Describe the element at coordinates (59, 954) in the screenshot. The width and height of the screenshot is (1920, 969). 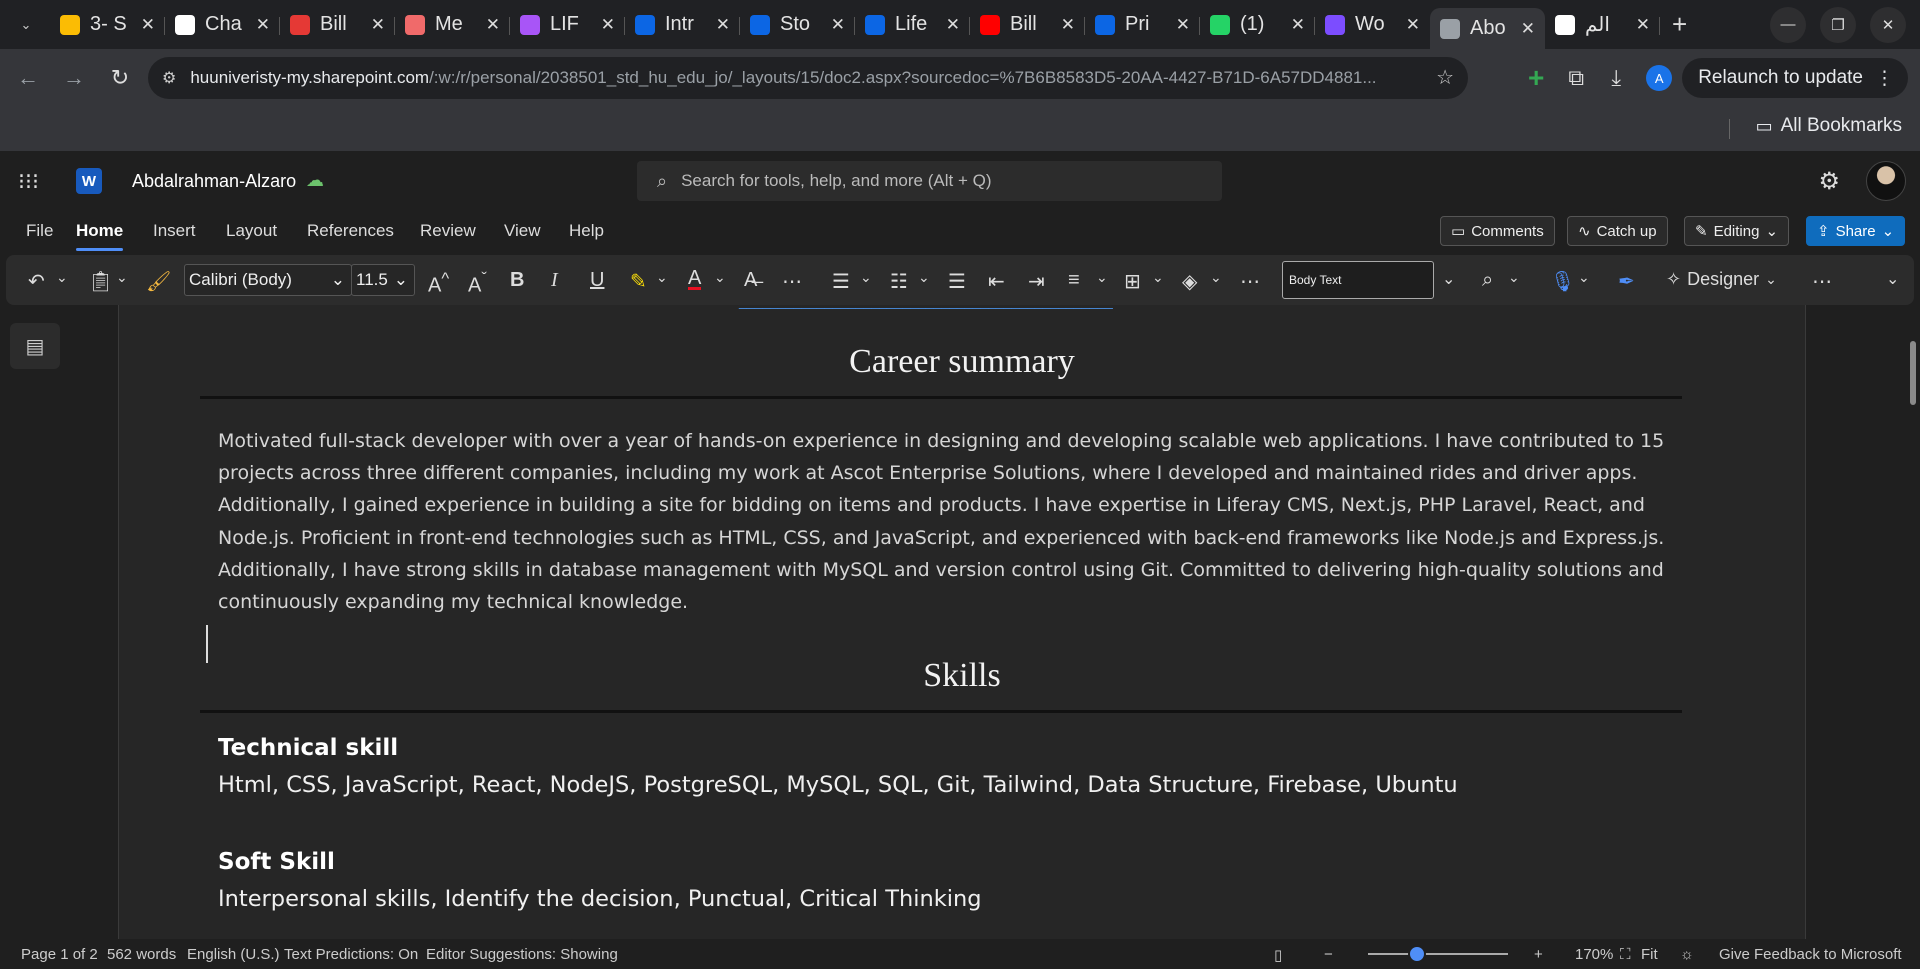
I see `page-count: Page 1 of 2` at that location.